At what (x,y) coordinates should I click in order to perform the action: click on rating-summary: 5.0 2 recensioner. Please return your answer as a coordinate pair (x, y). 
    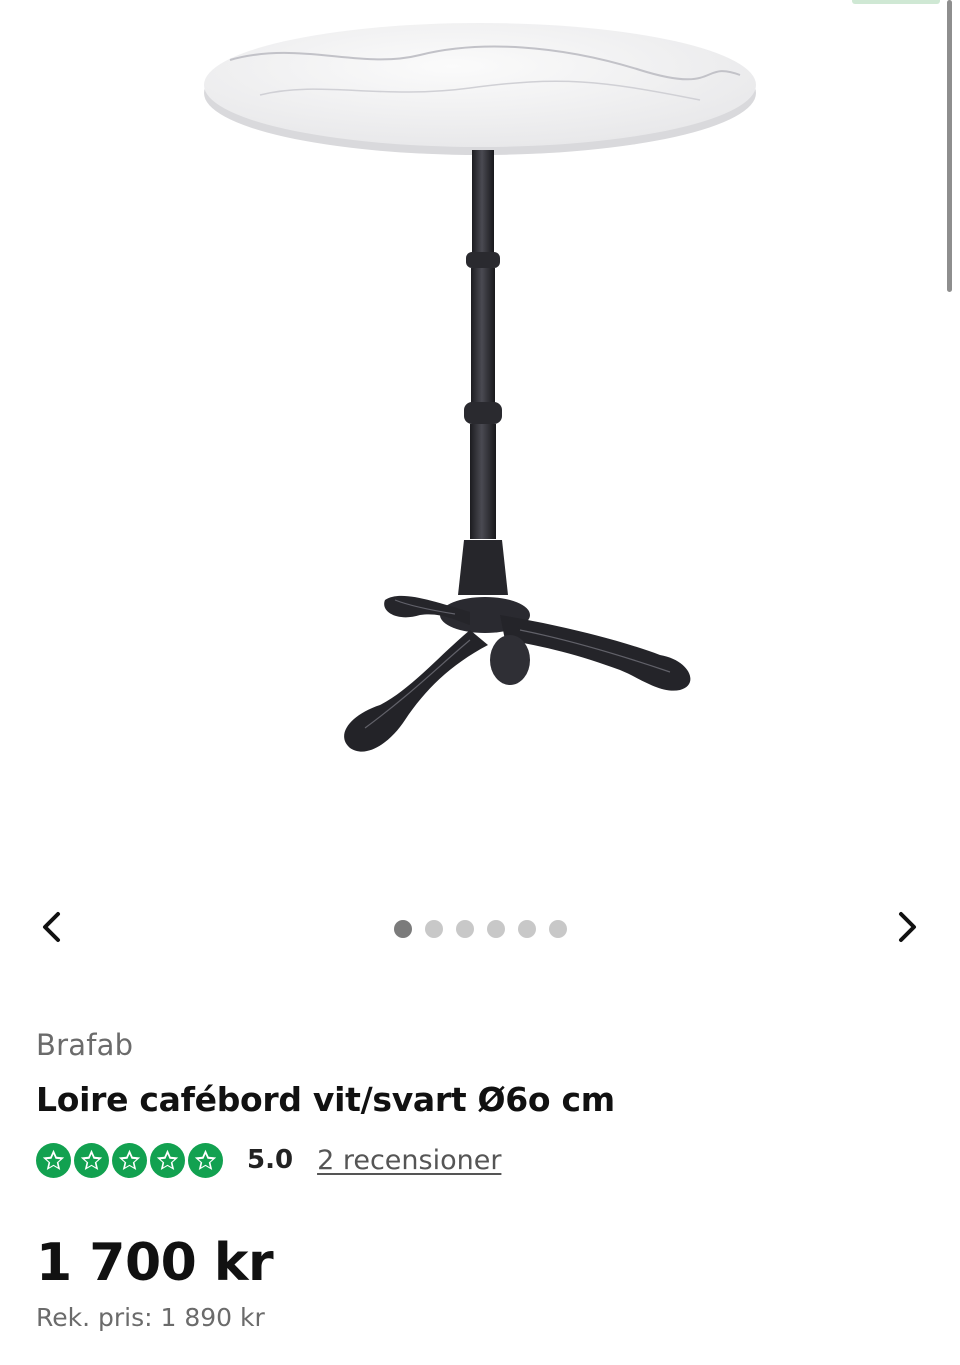
    Looking at the image, I should click on (268, 1160).